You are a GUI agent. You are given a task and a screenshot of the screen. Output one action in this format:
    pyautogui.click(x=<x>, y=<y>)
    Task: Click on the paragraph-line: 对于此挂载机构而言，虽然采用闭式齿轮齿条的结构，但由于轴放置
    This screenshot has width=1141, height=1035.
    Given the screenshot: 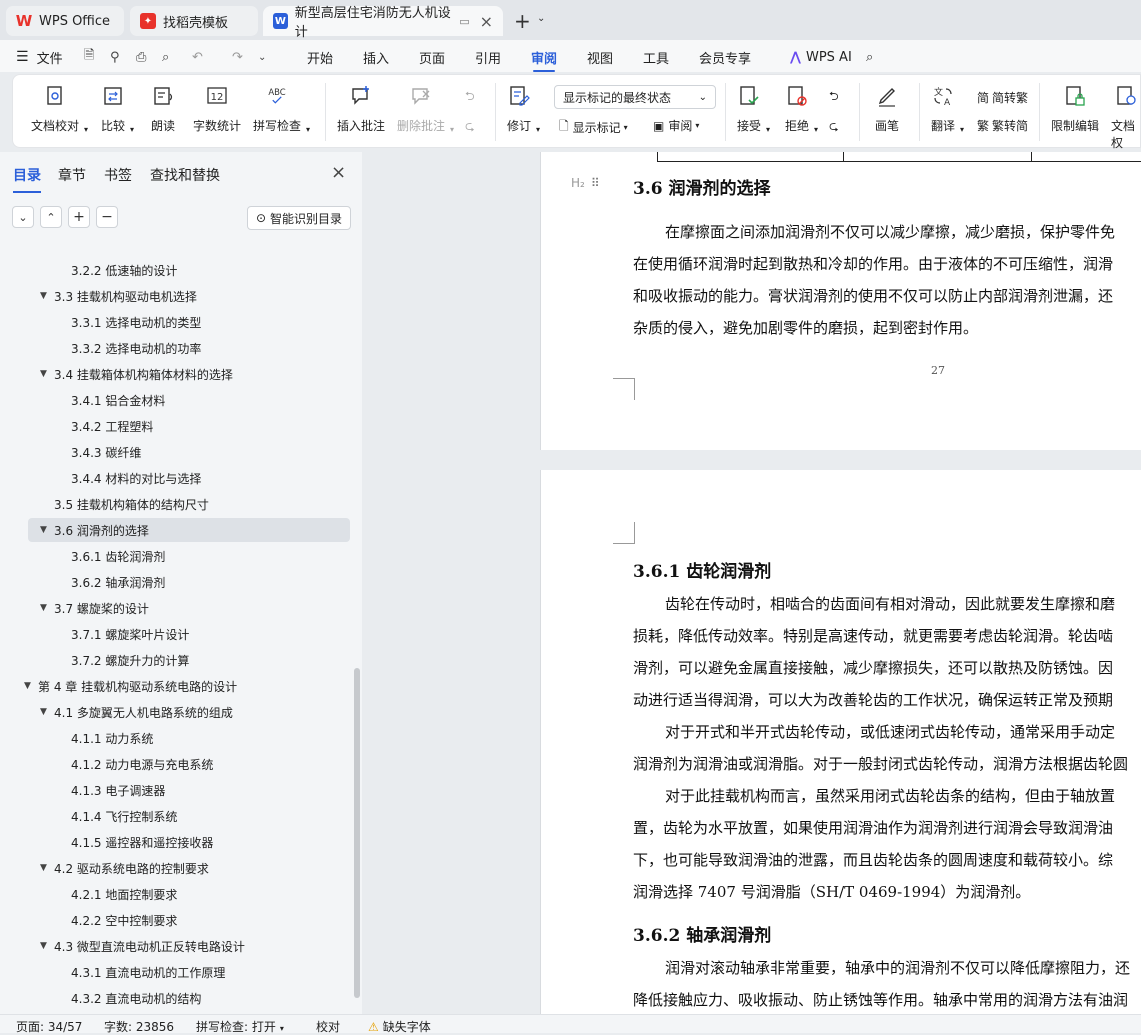 What is the action you would take?
    pyautogui.click(x=890, y=796)
    